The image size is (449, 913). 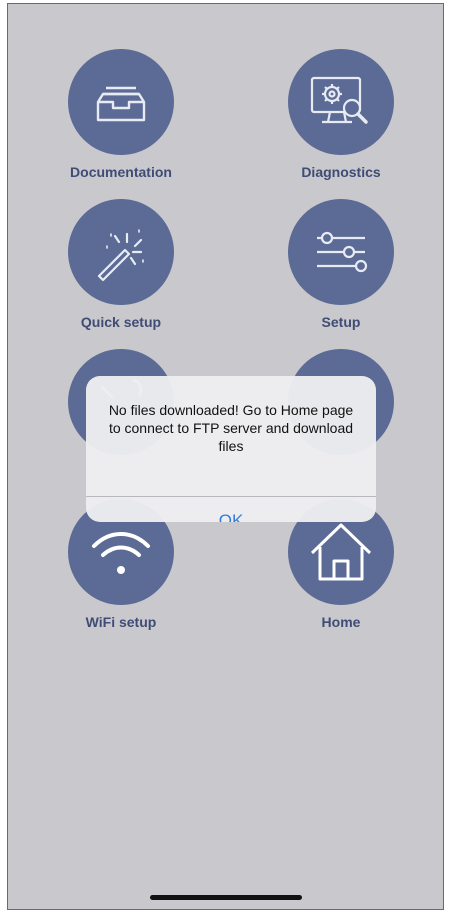 I want to click on tile-quick-setup: Quick setup, so click(x=121, y=264).